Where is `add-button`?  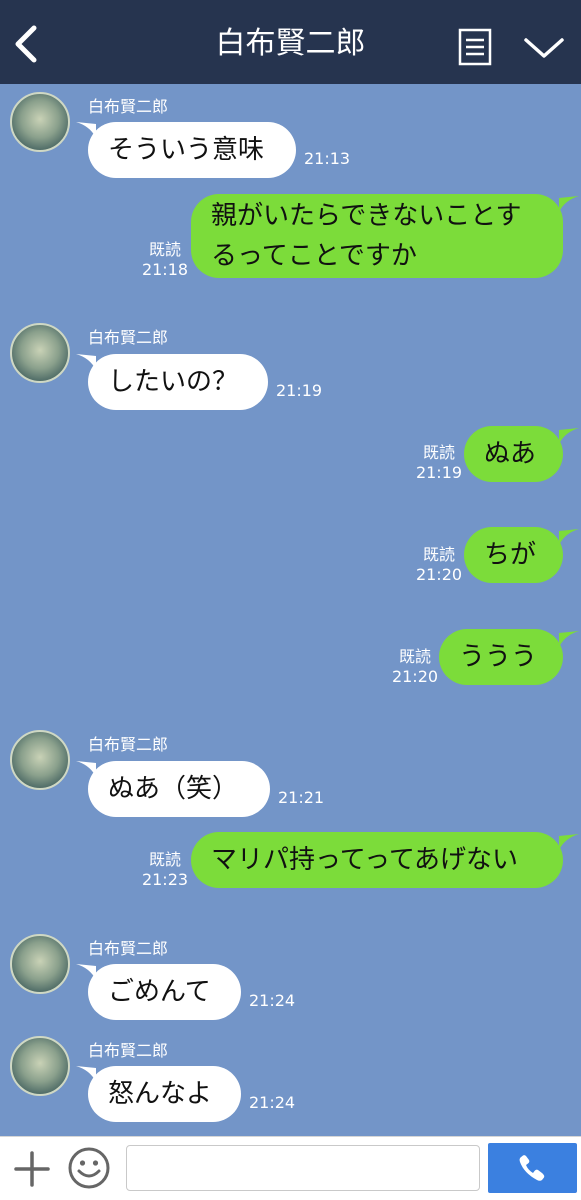 add-button is located at coordinates (32, 1169).